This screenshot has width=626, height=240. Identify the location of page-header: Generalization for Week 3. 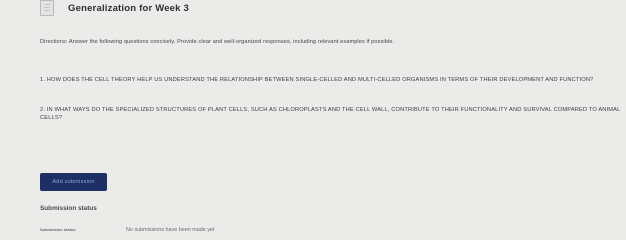
(114, 8).